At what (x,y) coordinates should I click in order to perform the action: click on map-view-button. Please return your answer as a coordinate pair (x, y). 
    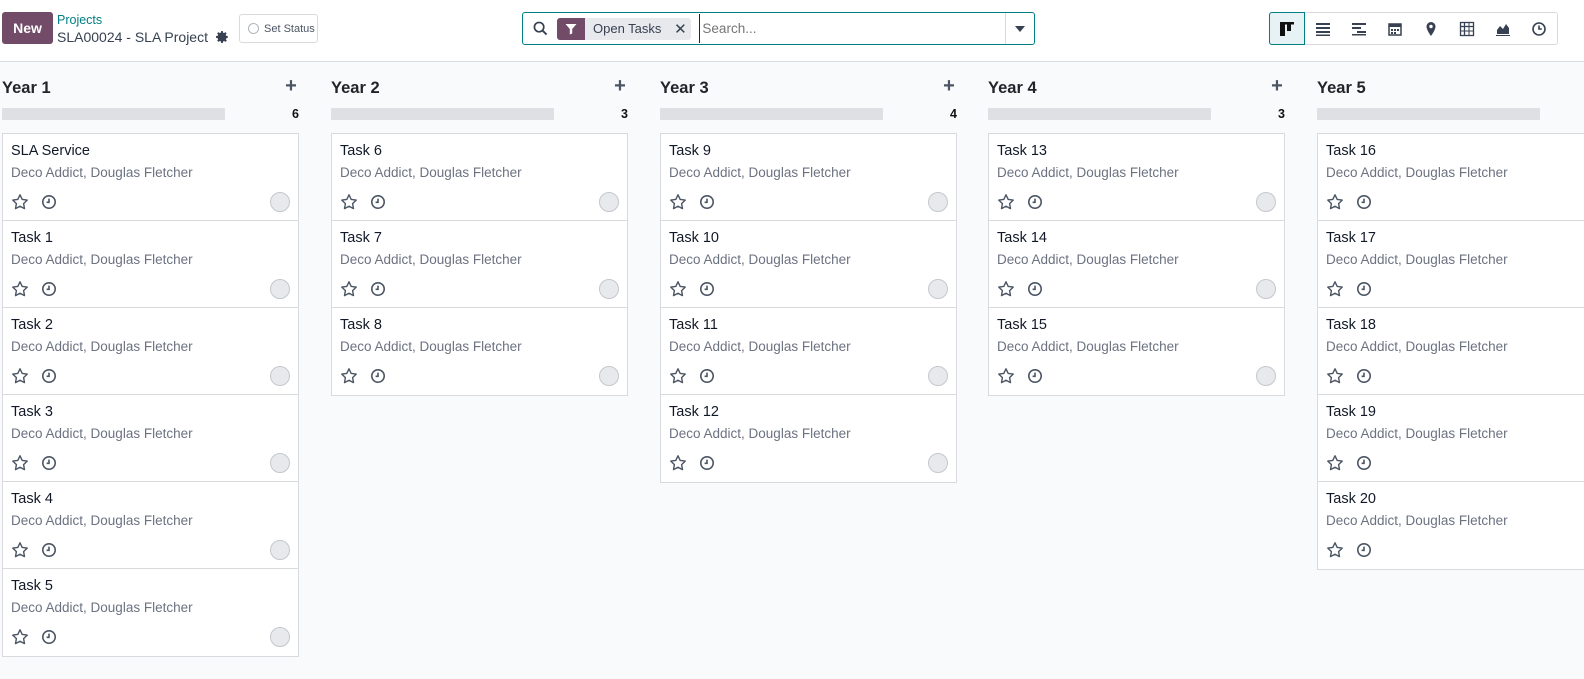
    Looking at the image, I should click on (1431, 28).